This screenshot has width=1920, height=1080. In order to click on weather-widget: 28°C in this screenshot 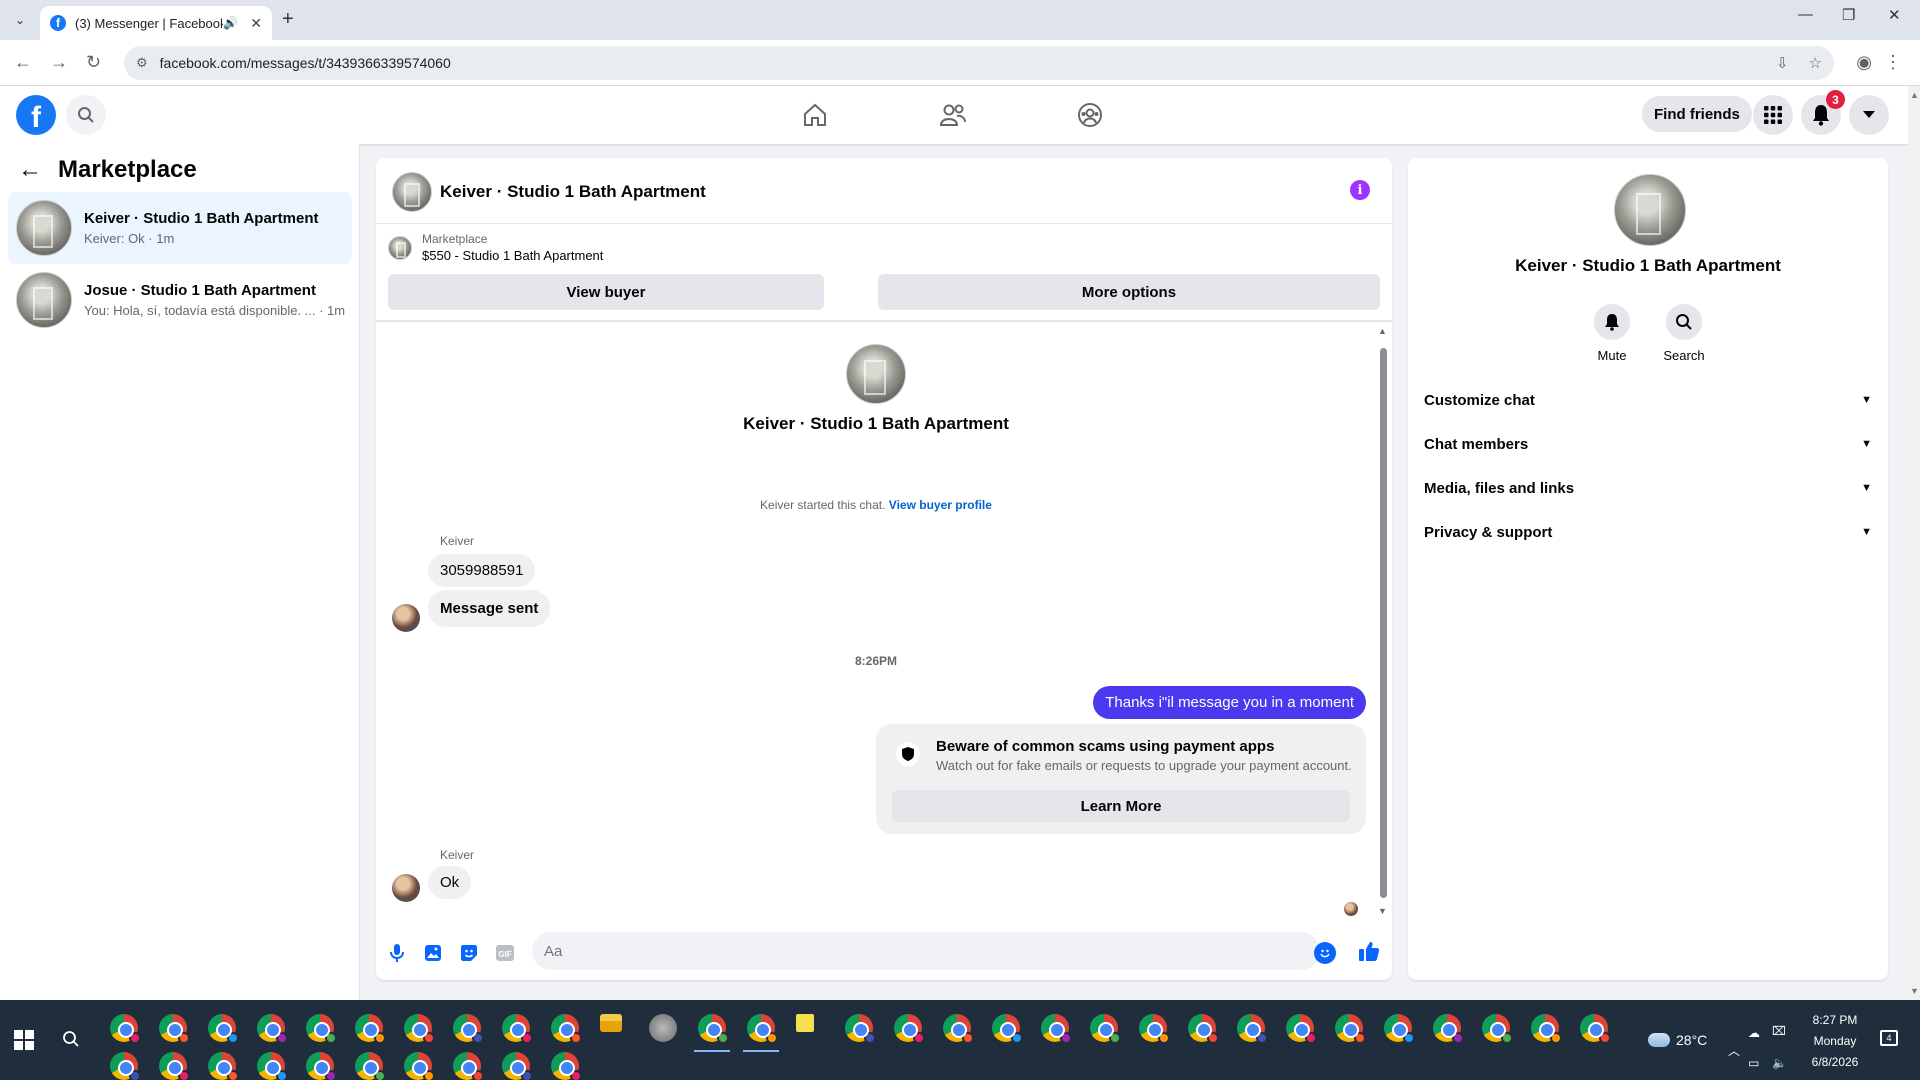, I will do `click(1677, 1040)`.